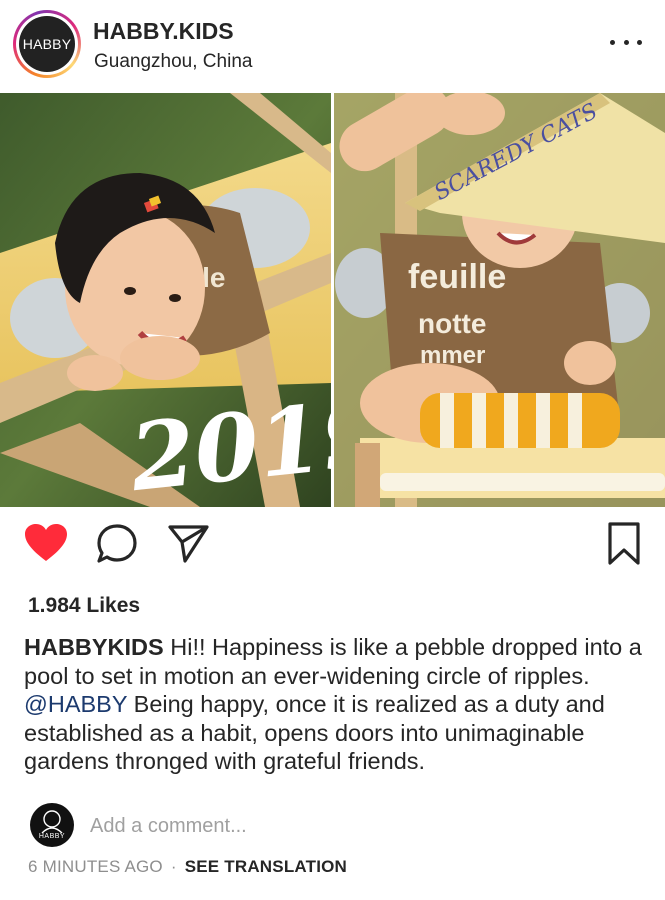 The height and width of the screenshot is (900, 665). Describe the element at coordinates (332, 546) in the screenshot. I see `action-bar` at that location.